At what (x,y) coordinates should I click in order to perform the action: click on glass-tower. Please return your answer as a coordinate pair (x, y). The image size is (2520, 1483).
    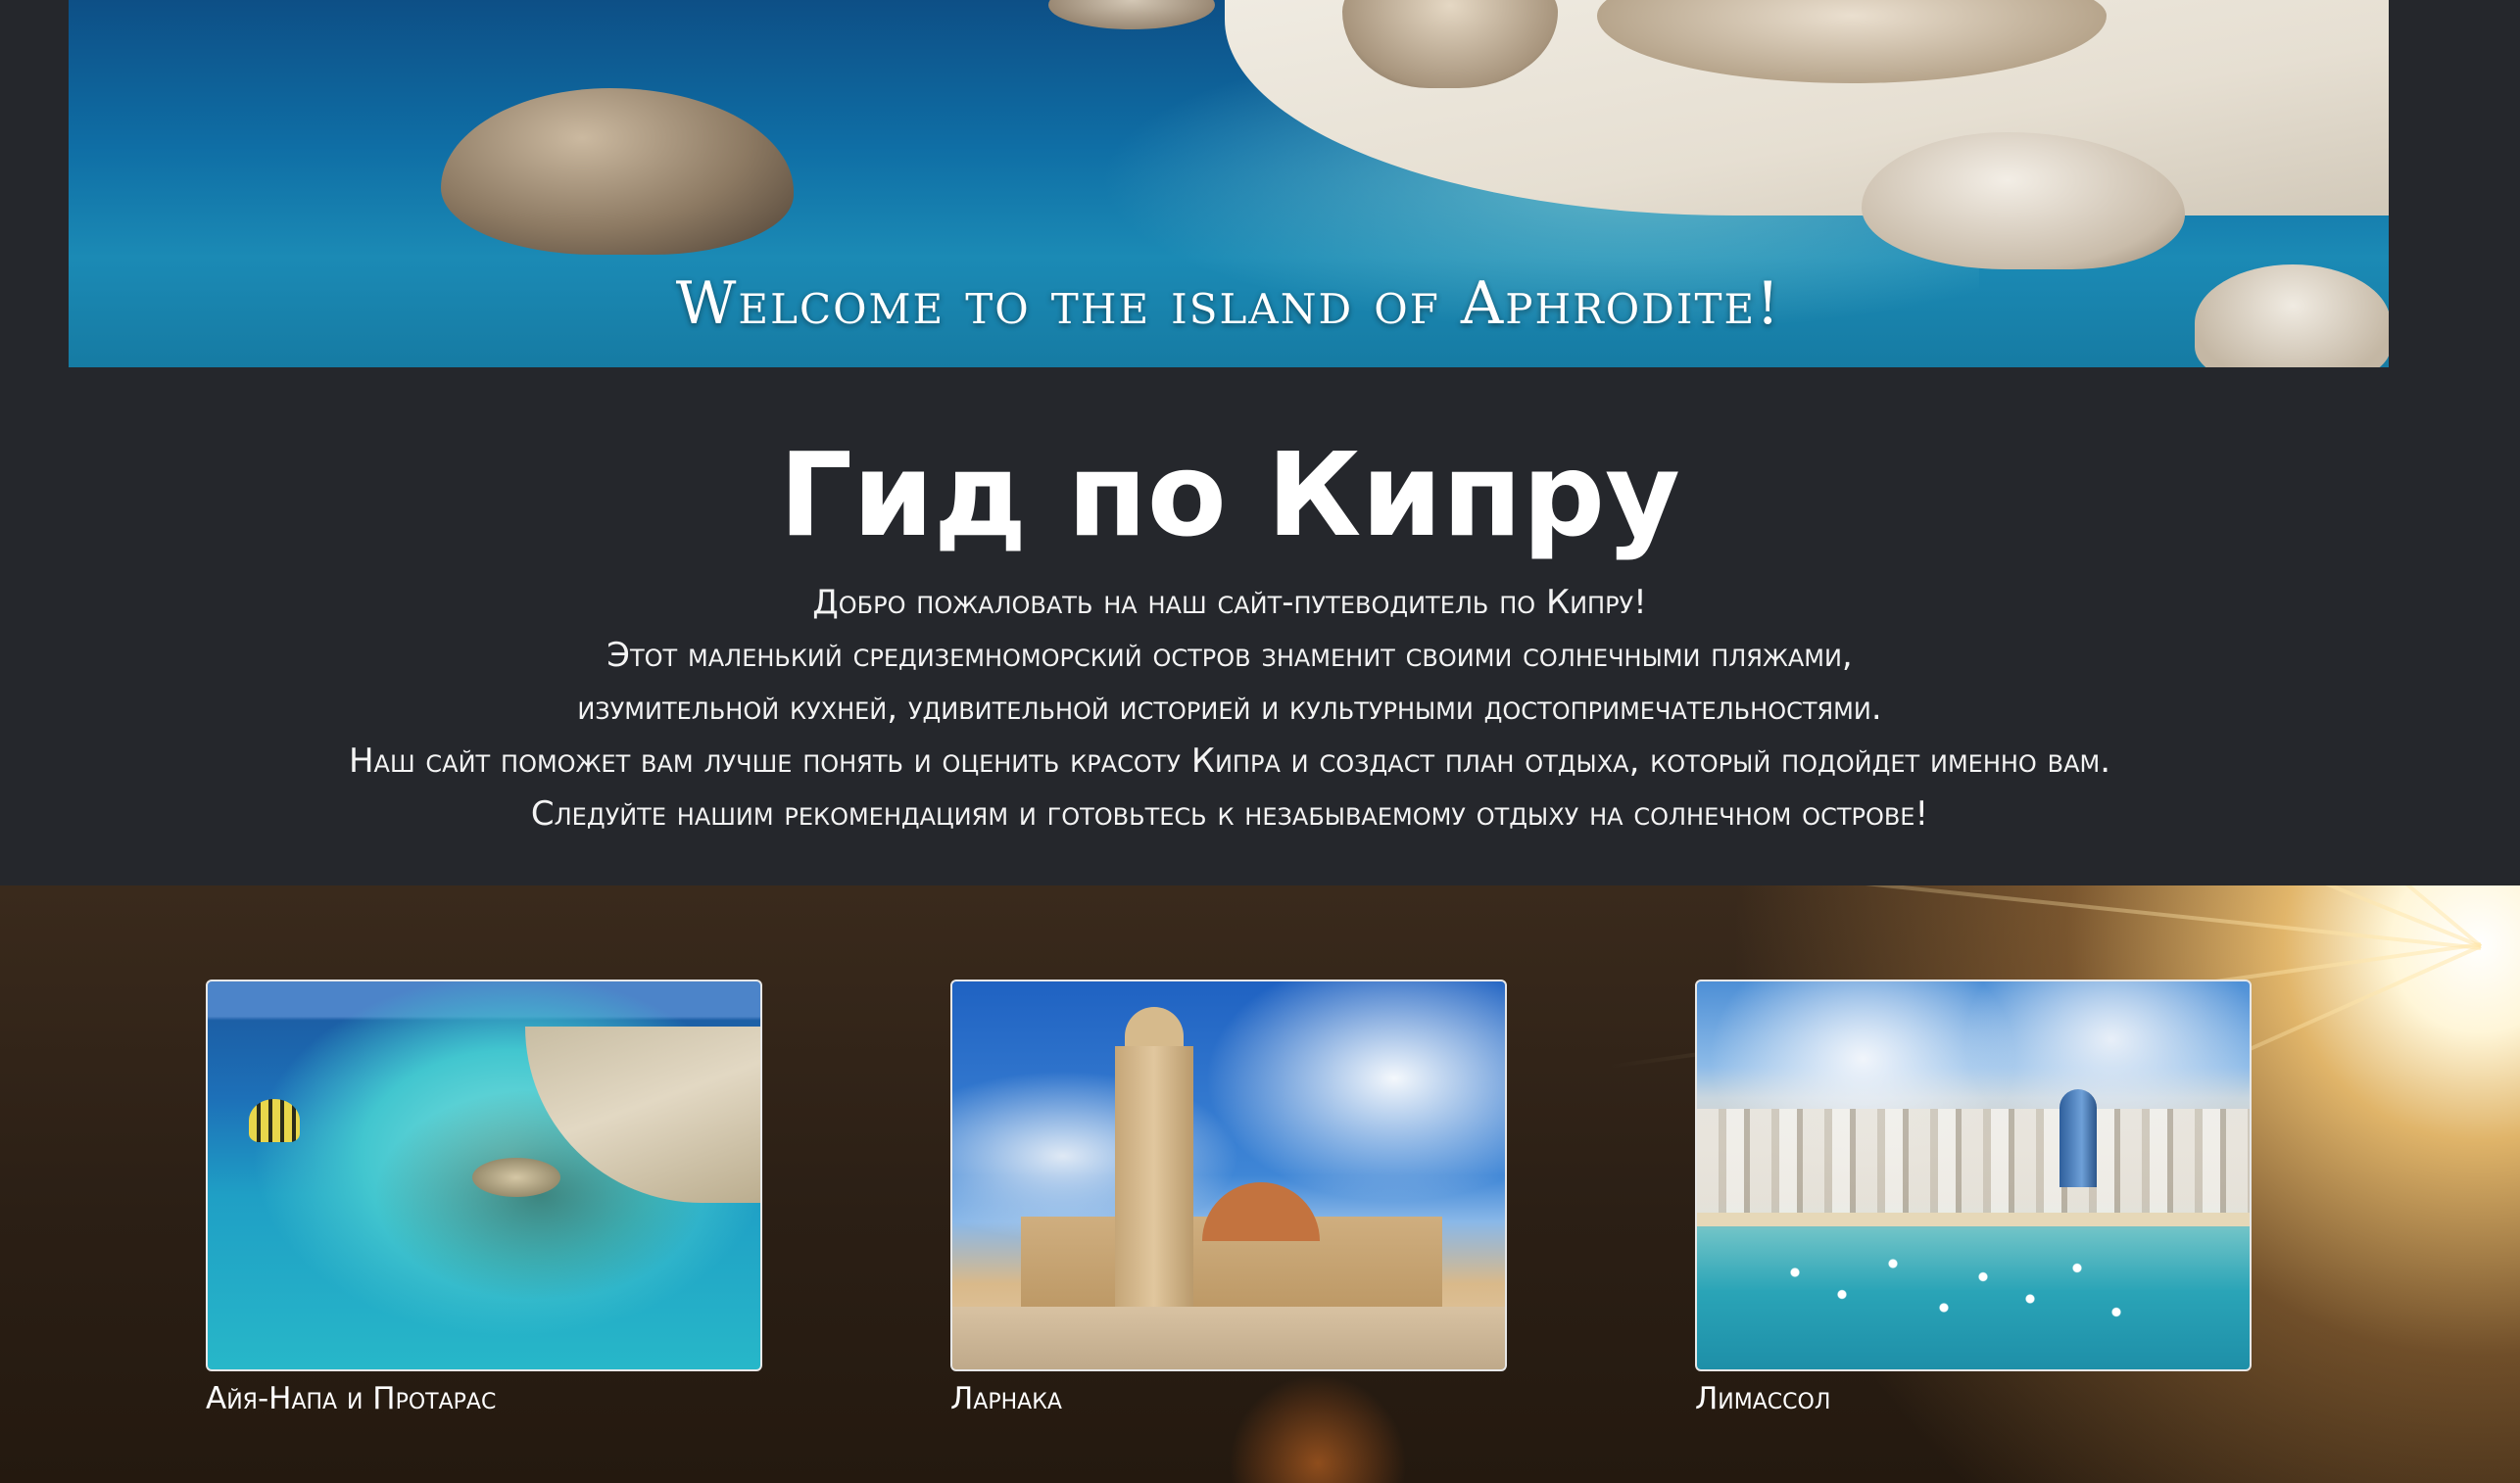
    Looking at the image, I should click on (2078, 1138).